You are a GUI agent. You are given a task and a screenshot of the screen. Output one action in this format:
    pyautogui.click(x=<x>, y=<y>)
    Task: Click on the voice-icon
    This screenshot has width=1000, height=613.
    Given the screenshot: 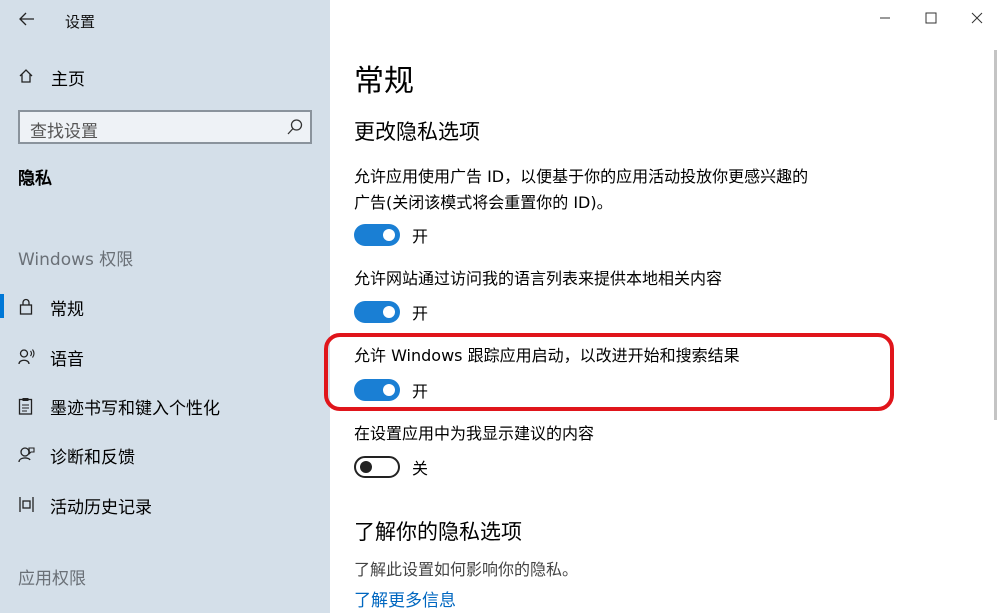 What is the action you would take?
    pyautogui.click(x=26, y=357)
    